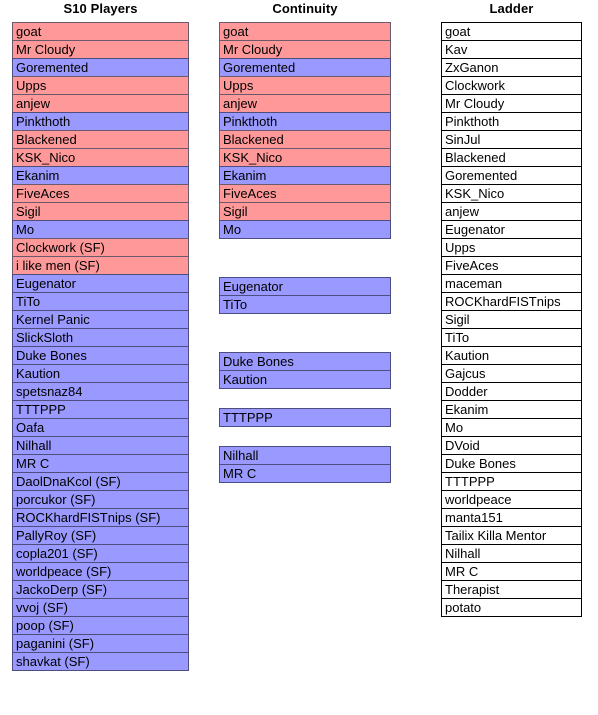  What do you see at coordinates (511, 139) in the screenshot?
I see `roster-cell: SinJul` at bounding box center [511, 139].